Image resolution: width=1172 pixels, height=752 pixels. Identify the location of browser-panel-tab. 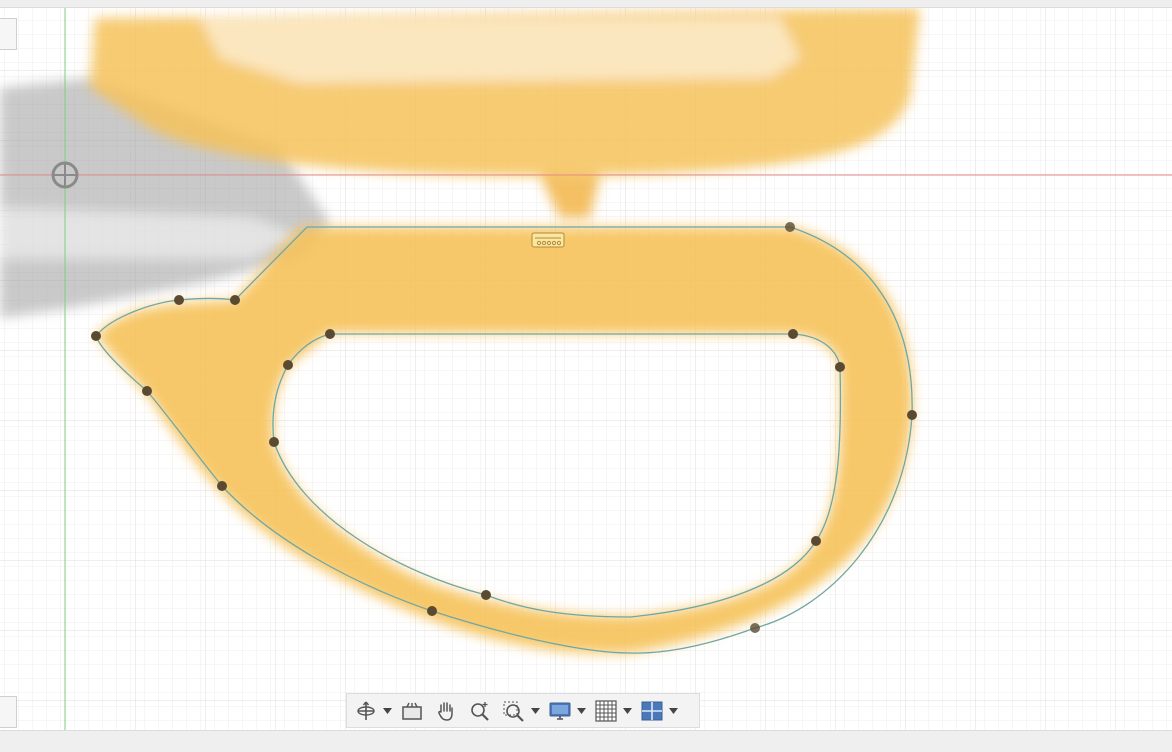
(8, 34).